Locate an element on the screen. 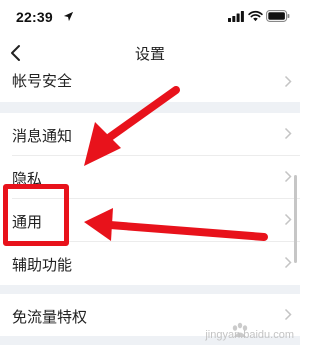 The height and width of the screenshot is (345, 320). navigation-bar: 设置 is located at coordinates (150, 53).